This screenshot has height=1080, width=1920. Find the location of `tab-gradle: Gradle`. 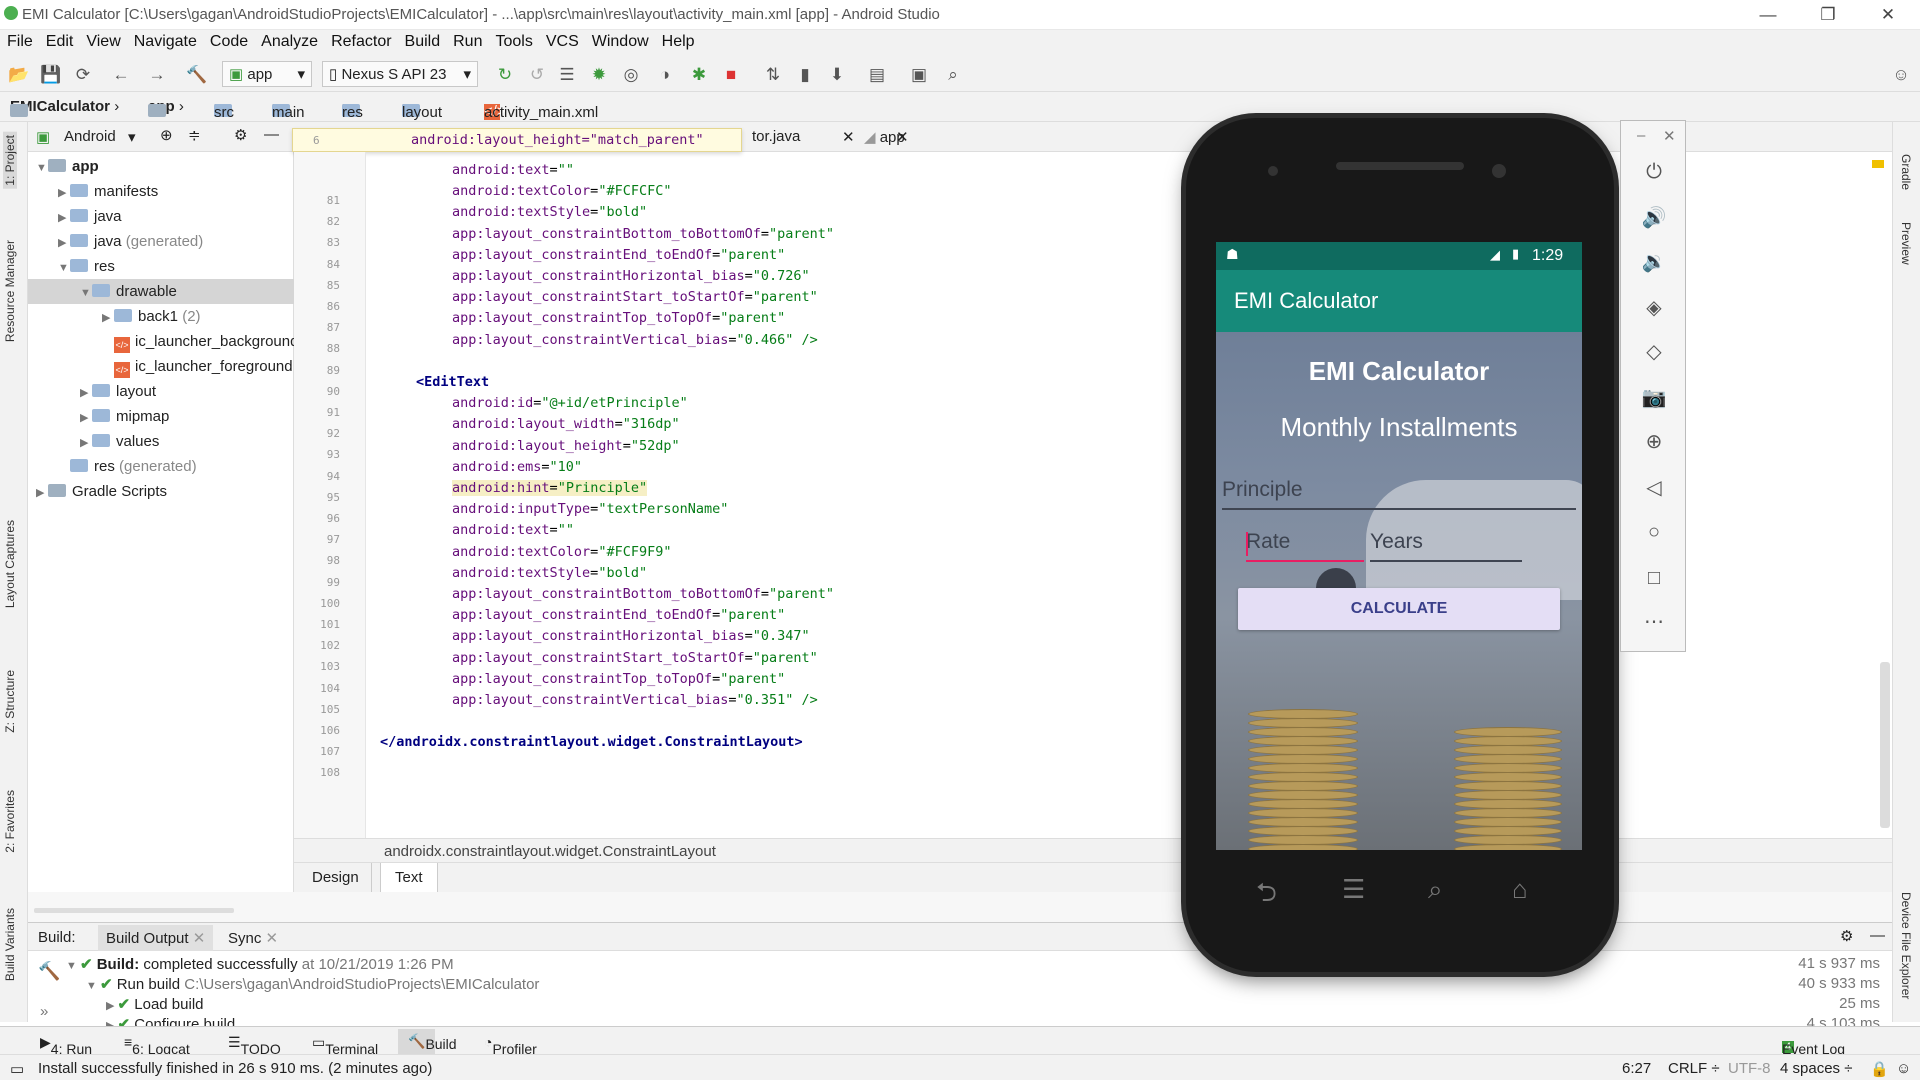

tab-gradle: Gradle is located at coordinates (1906, 172).